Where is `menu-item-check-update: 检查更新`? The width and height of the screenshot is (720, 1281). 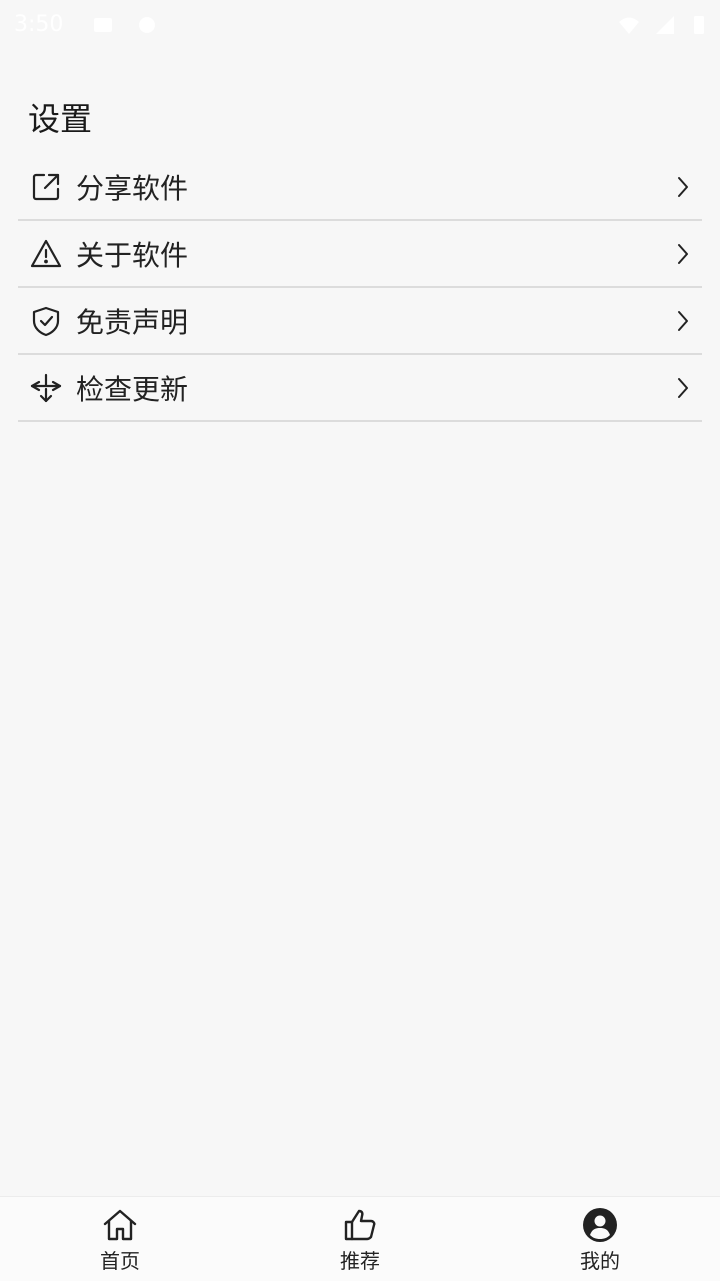 menu-item-check-update: 检查更新 is located at coordinates (360, 388).